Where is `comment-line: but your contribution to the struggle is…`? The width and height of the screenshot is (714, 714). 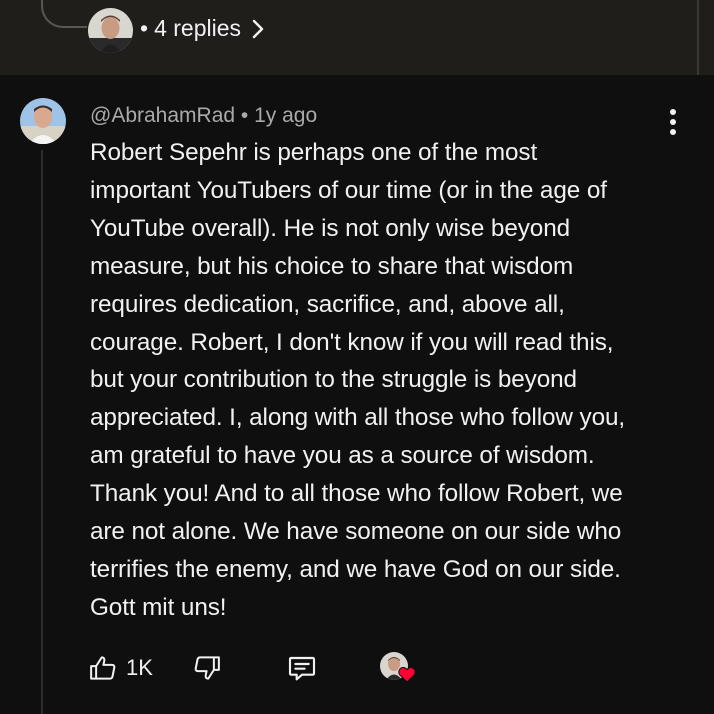
comment-line: but your contribution to the struggle is… is located at coordinates (333, 380).